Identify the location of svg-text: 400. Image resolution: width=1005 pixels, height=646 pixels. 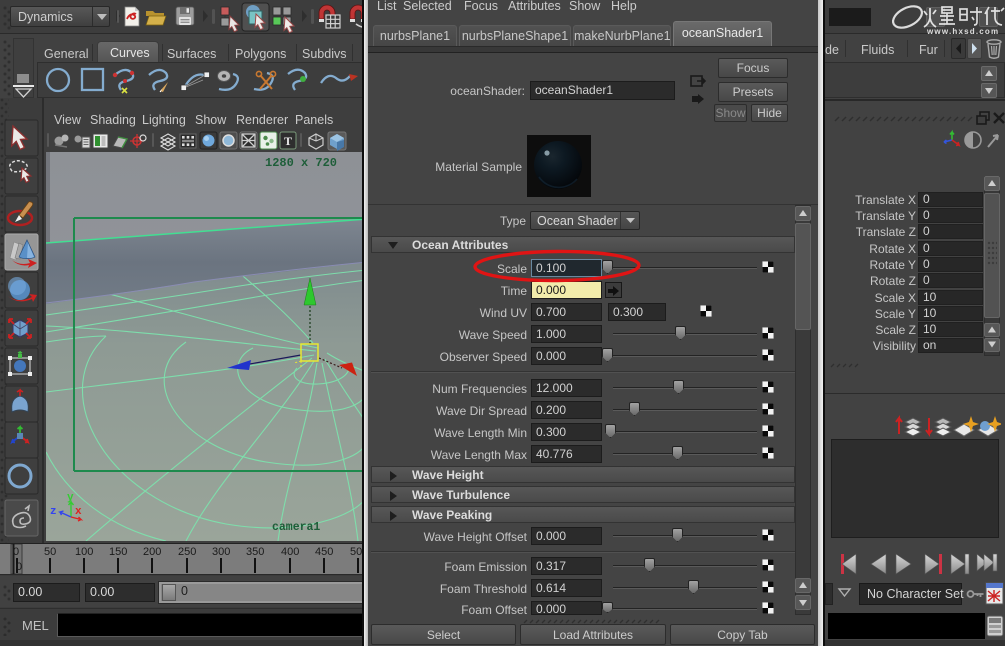
(290, 552).